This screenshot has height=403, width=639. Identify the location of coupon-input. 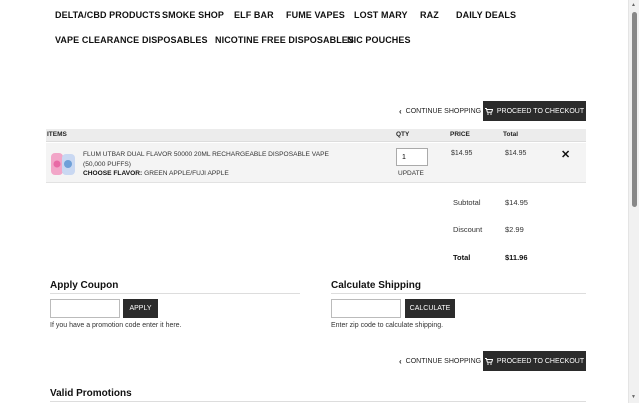
(85, 308).